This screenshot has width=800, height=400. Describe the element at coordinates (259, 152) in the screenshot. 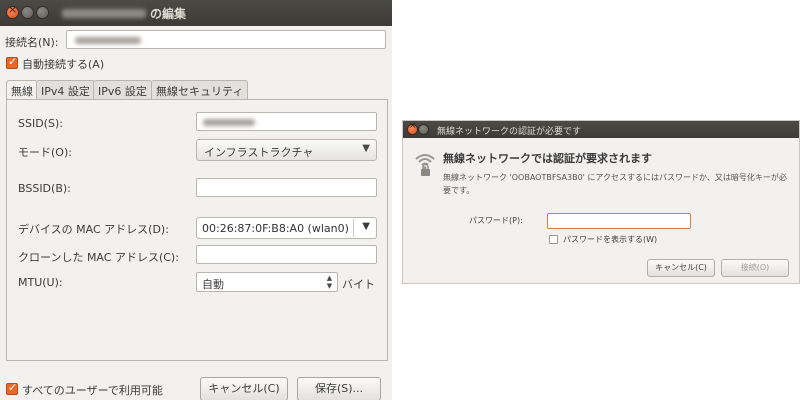

I see `mode-value: インフラストラクチャ` at that location.